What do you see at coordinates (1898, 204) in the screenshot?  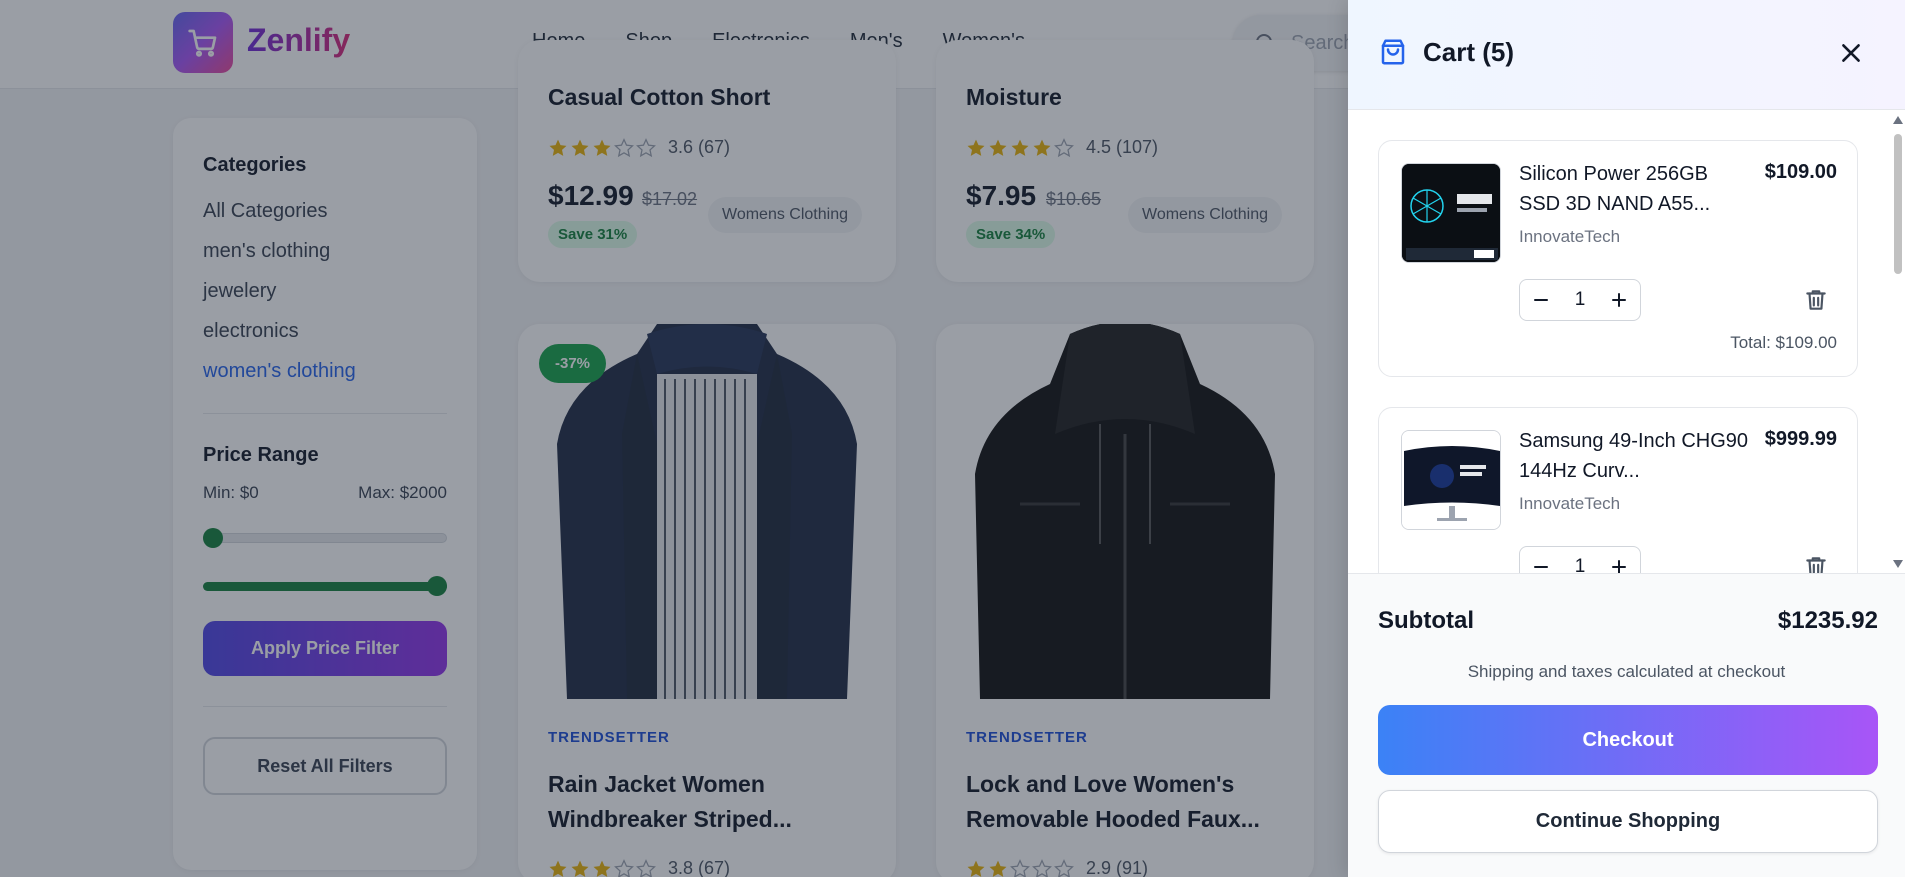 I see `scrollbar-thumb` at bounding box center [1898, 204].